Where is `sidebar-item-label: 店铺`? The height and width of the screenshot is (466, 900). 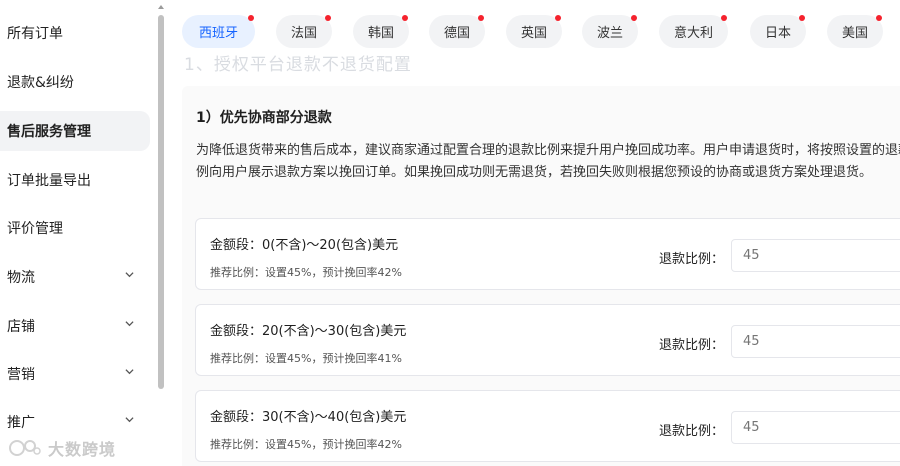 sidebar-item-label: 店铺 is located at coordinates (21, 327).